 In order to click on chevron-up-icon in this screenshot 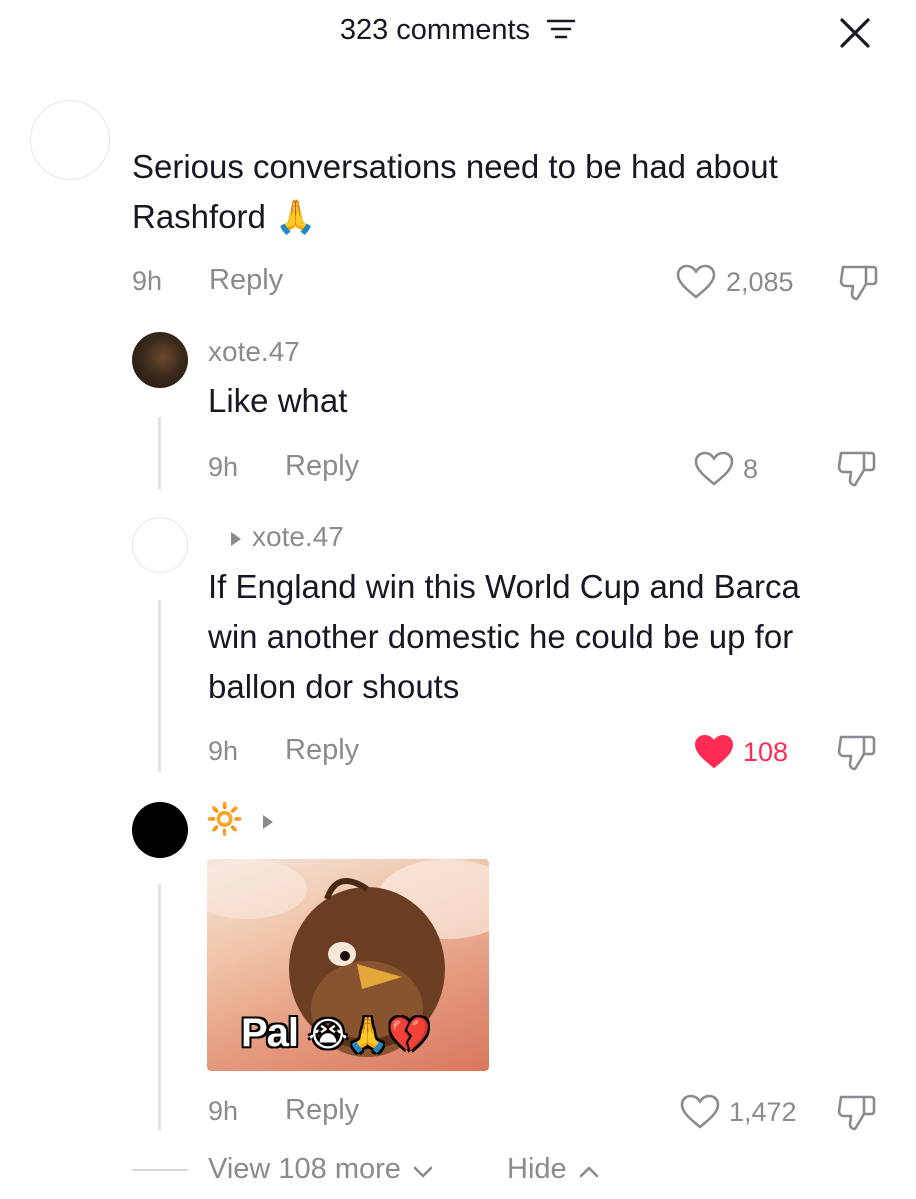, I will do `click(589, 1170)`.